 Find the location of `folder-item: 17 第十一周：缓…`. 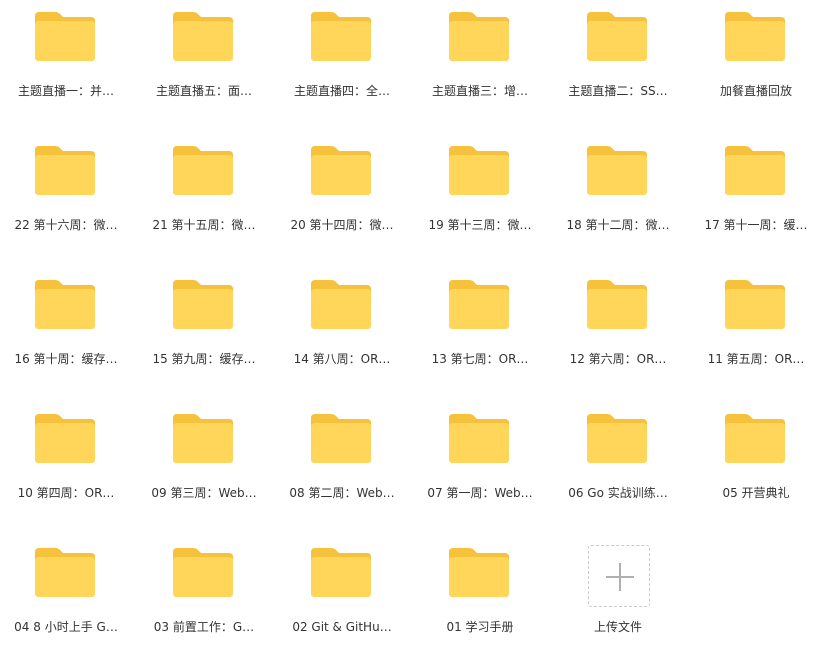

folder-item: 17 第十一周：缓… is located at coordinates (751, 201).